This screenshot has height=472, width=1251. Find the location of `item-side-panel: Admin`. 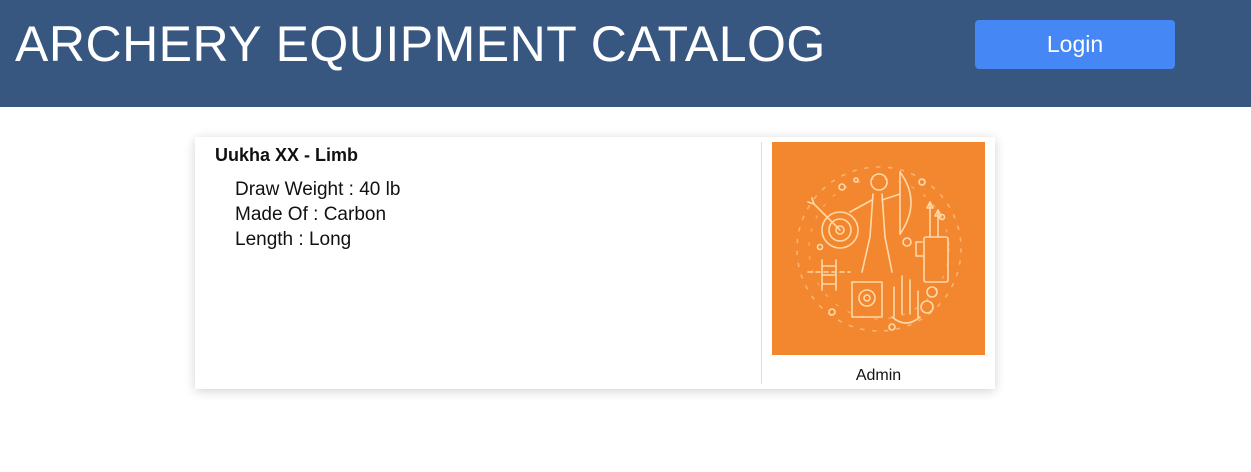

item-side-panel: Admin is located at coordinates (878, 263).